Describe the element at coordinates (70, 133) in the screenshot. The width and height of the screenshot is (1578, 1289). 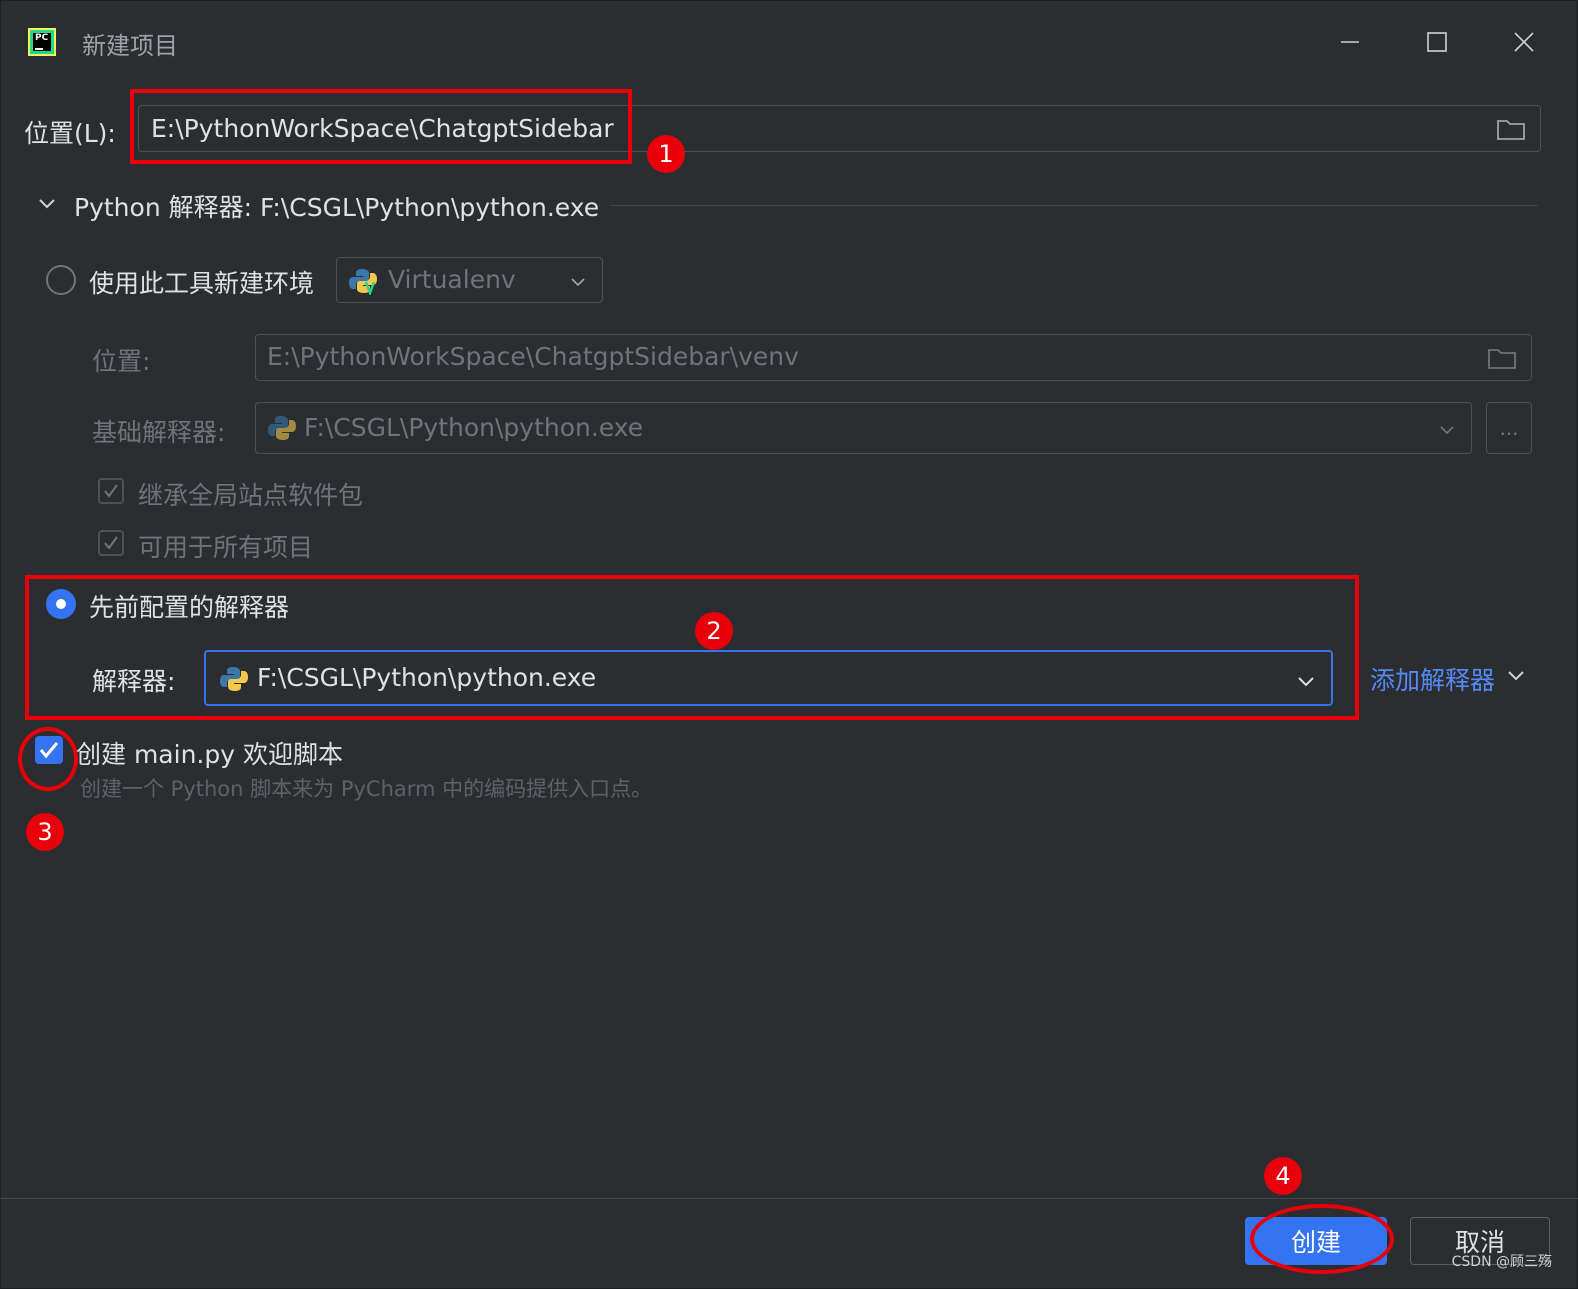
I see `location-label: 位置(L):` at that location.